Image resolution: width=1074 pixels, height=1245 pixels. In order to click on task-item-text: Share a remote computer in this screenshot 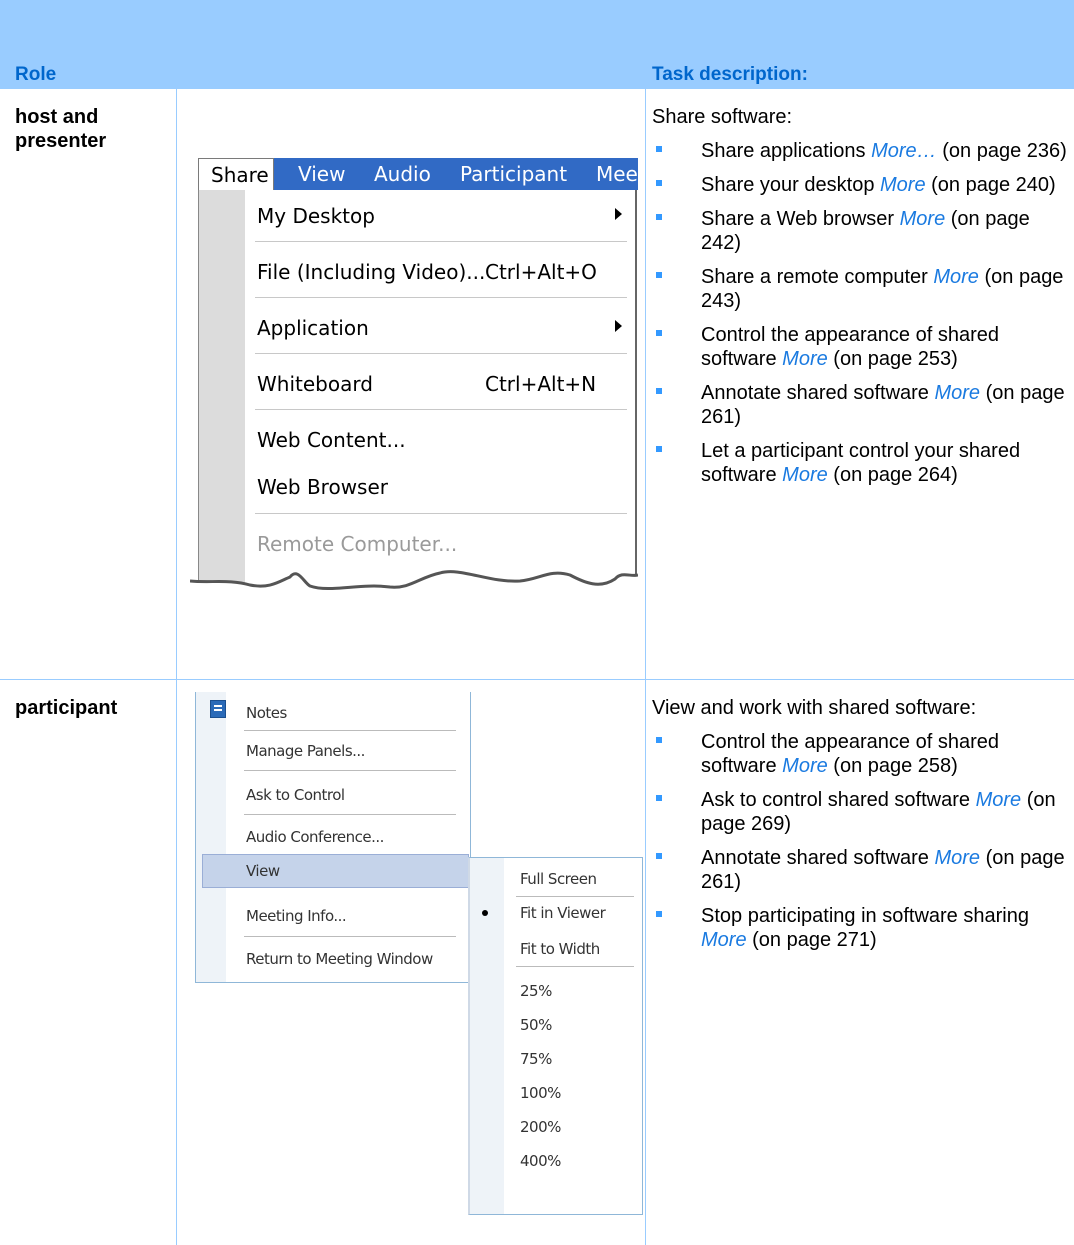, I will do `click(817, 277)`.